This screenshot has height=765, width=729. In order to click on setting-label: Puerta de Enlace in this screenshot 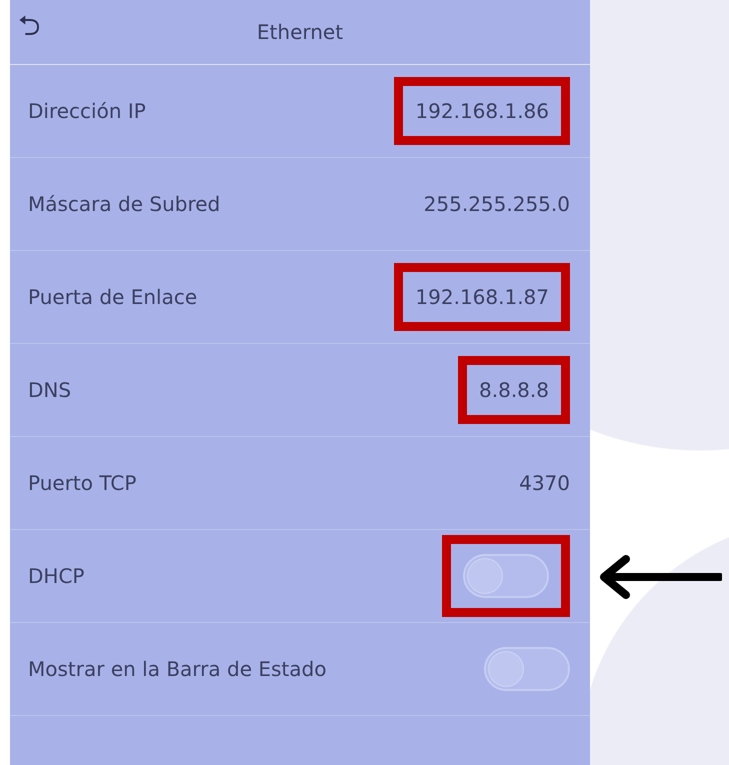, I will do `click(113, 297)`.